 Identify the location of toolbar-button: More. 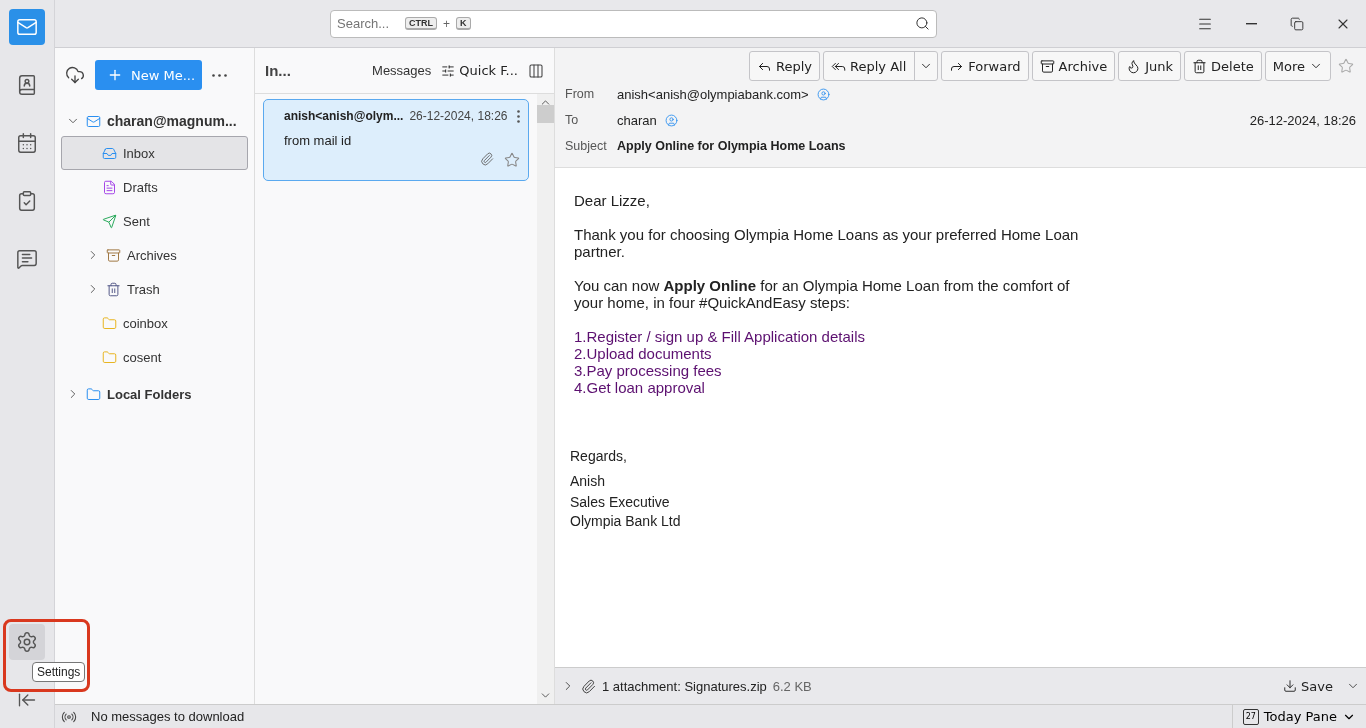
(1297, 66).